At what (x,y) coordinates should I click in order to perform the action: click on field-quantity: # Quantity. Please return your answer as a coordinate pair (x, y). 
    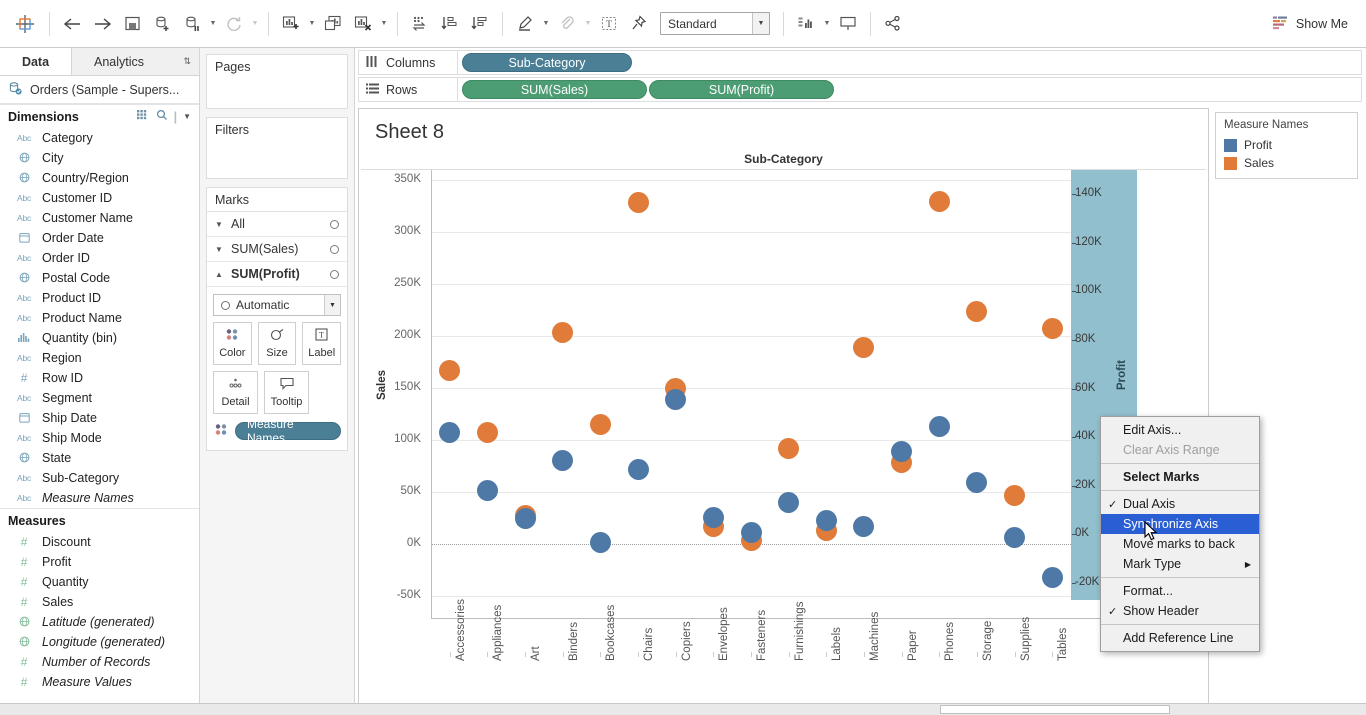
    Looking at the image, I should click on (99, 582).